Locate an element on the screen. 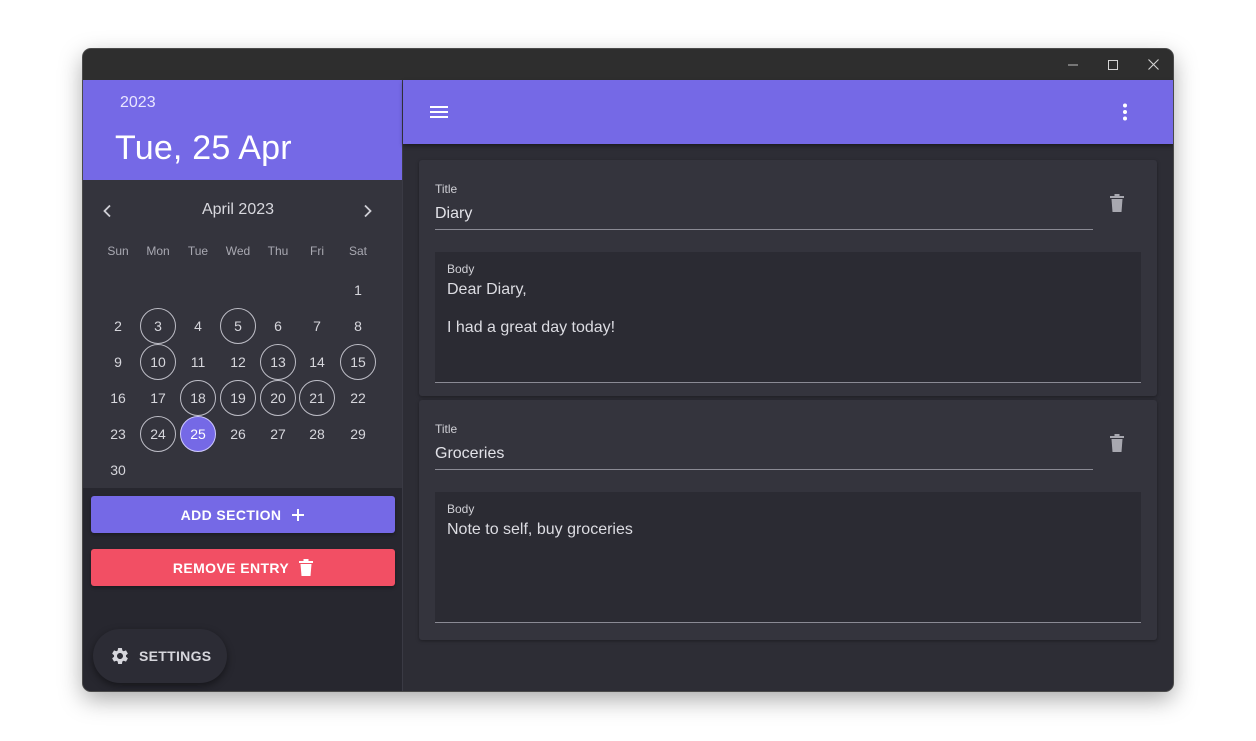 The height and width of the screenshot is (741, 1256). weekday-header: Wed is located at coordinates (238, 251).